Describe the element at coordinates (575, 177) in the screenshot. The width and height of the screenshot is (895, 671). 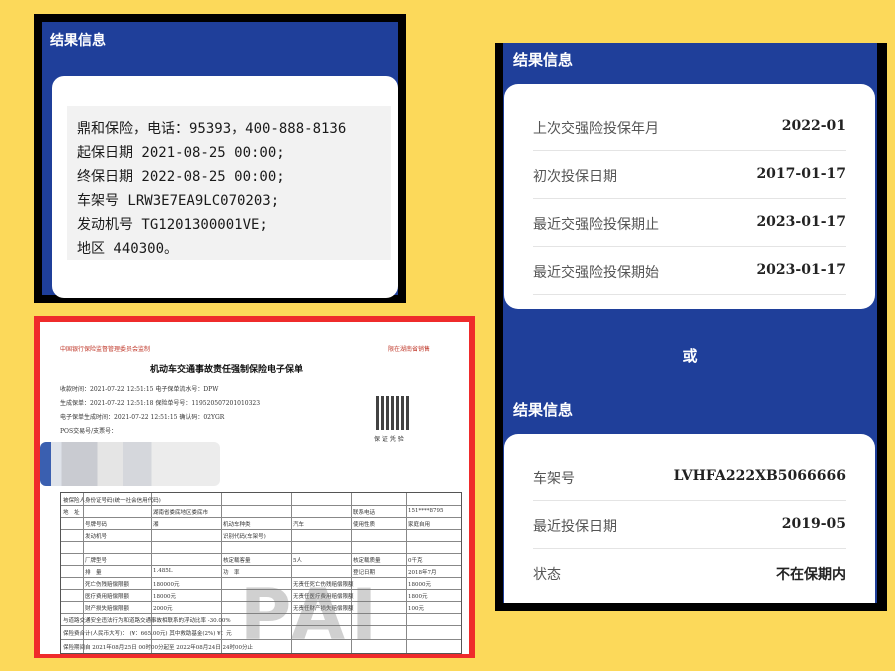
I see `row-label: 初次投保日期` at that location.